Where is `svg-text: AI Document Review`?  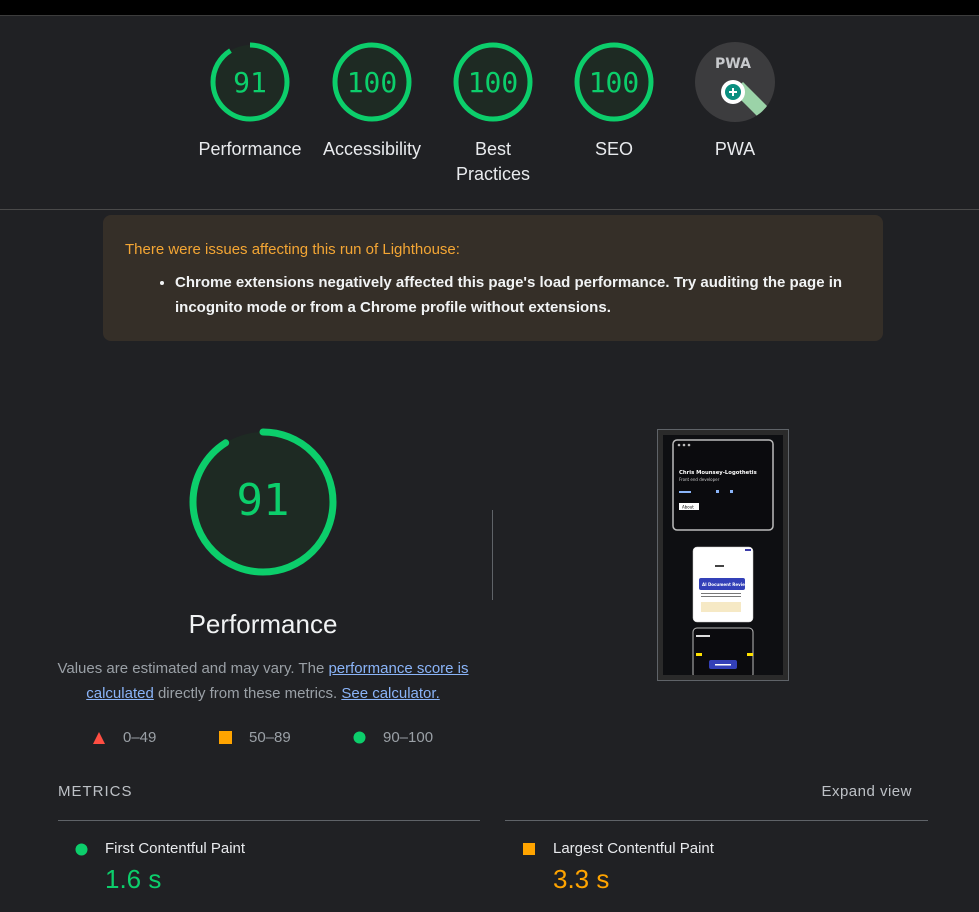
svg-text: AI Document Review is located at coordinates (725, 584).